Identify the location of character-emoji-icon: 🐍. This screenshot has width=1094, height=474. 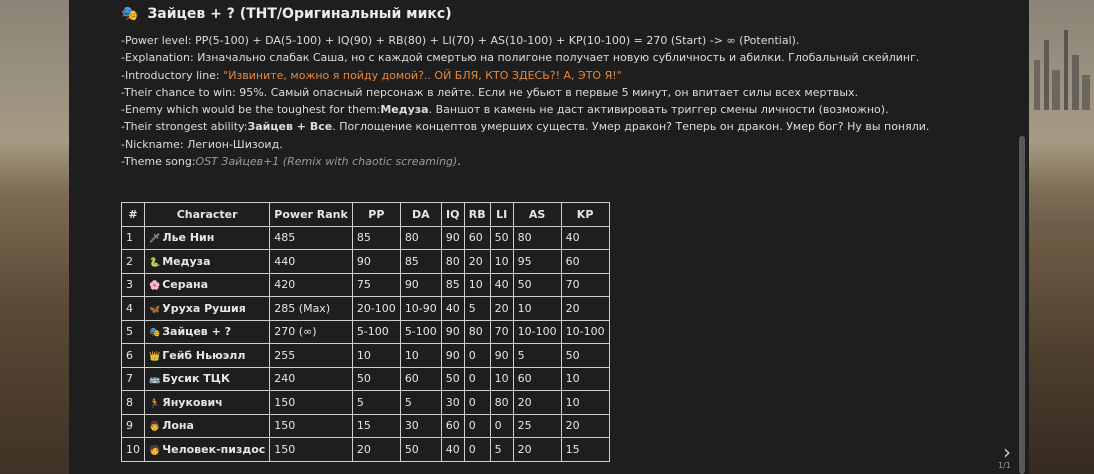
(155, 262).